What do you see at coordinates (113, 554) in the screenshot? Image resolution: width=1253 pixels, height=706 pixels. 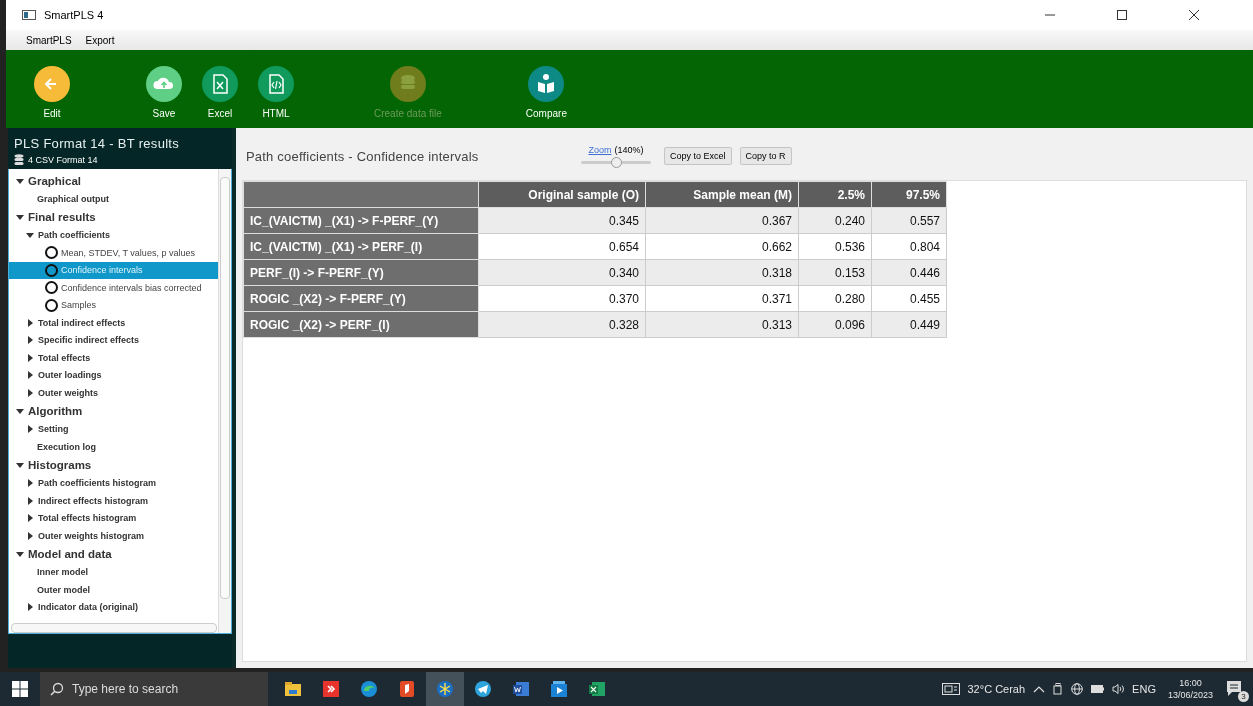 I see `tree-item: Model and data` at bounding box center [113, 554].